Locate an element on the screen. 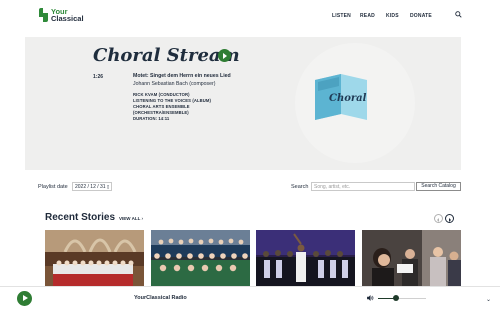 The width and height of the screenshot is (500, 309). catalog-search-input: Song, artist, etc. is located at coordinates (363, 186).